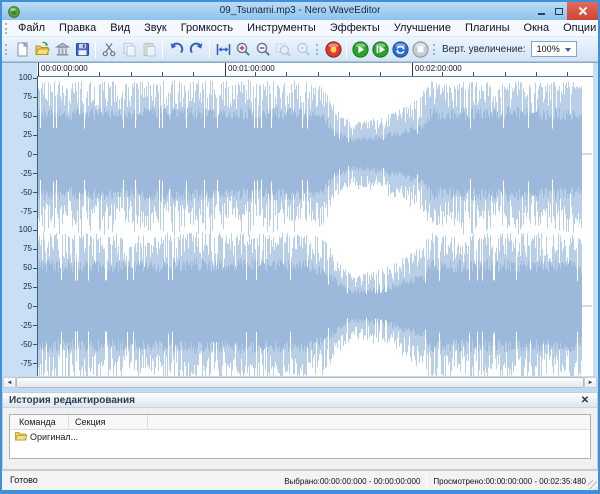  Describe the element at coordinates (77, 28) in the screenshot. I see `menu-item-edit: Правка` at that location.